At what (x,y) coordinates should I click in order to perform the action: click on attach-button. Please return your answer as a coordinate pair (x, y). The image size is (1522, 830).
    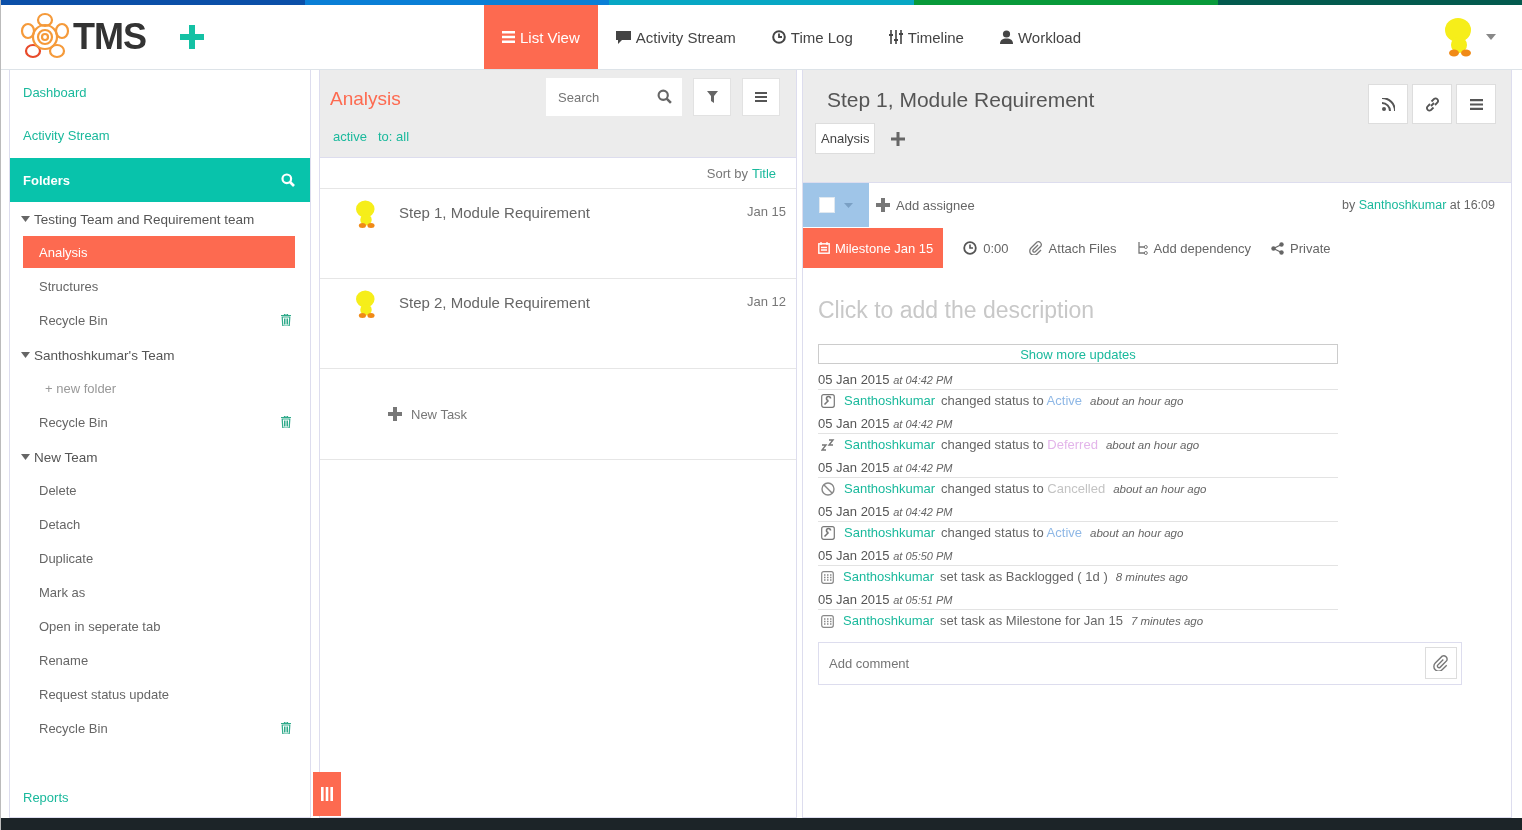
    Looking at the image, I should click on (1441, 663).